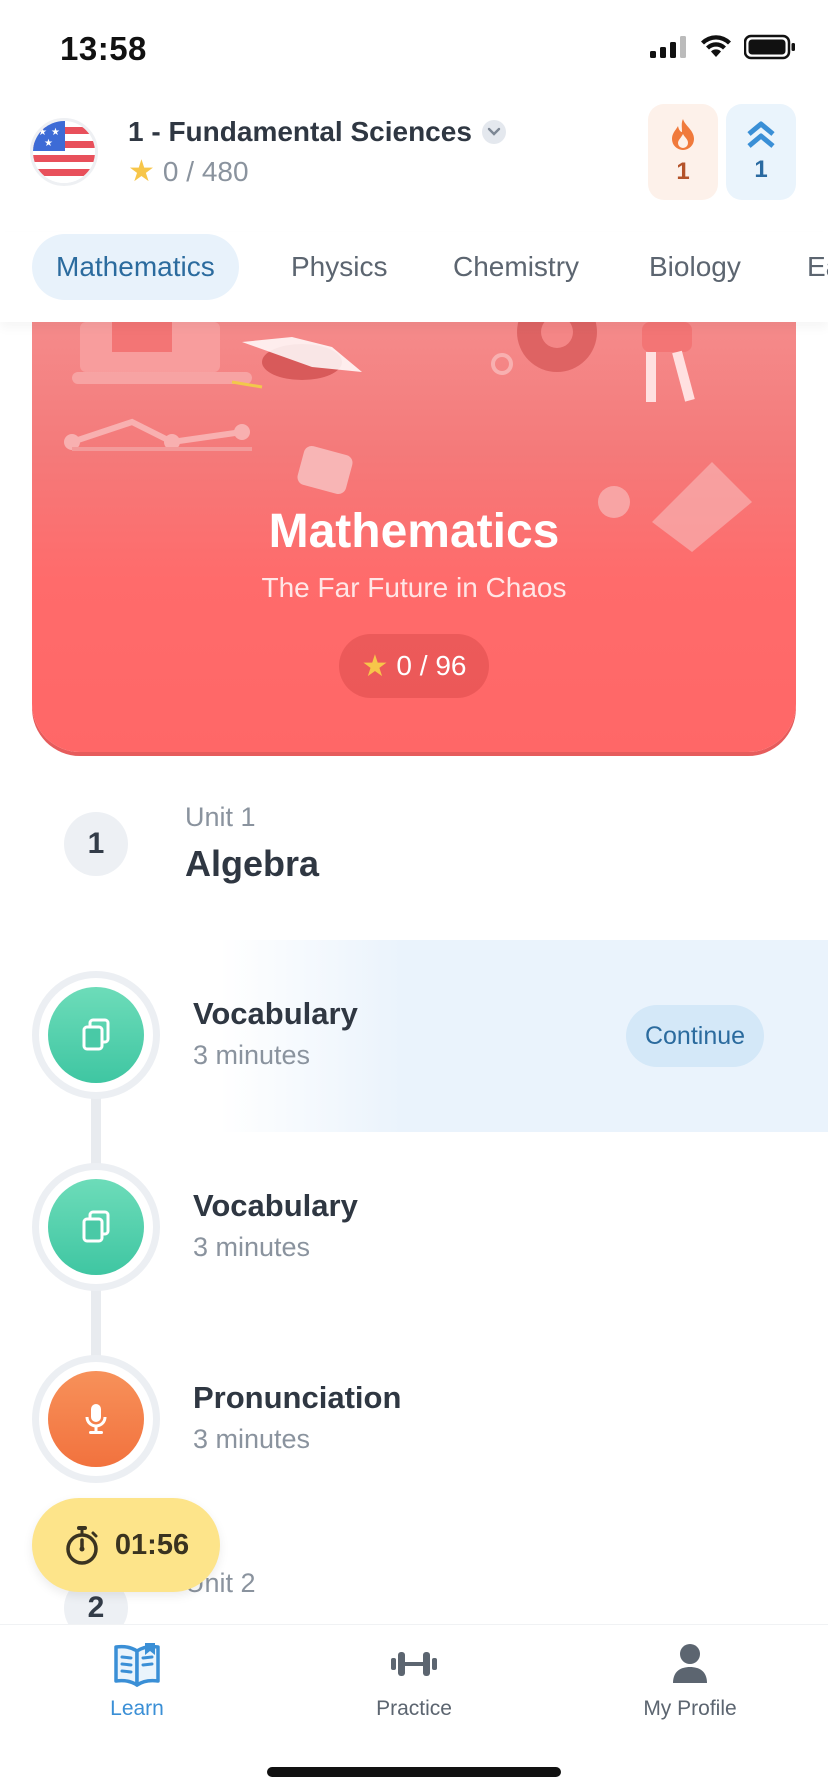 The height and width of the screenshot is (1792, 828). I want to click on course-stars-value: 0 / 480, so click(205, 171).